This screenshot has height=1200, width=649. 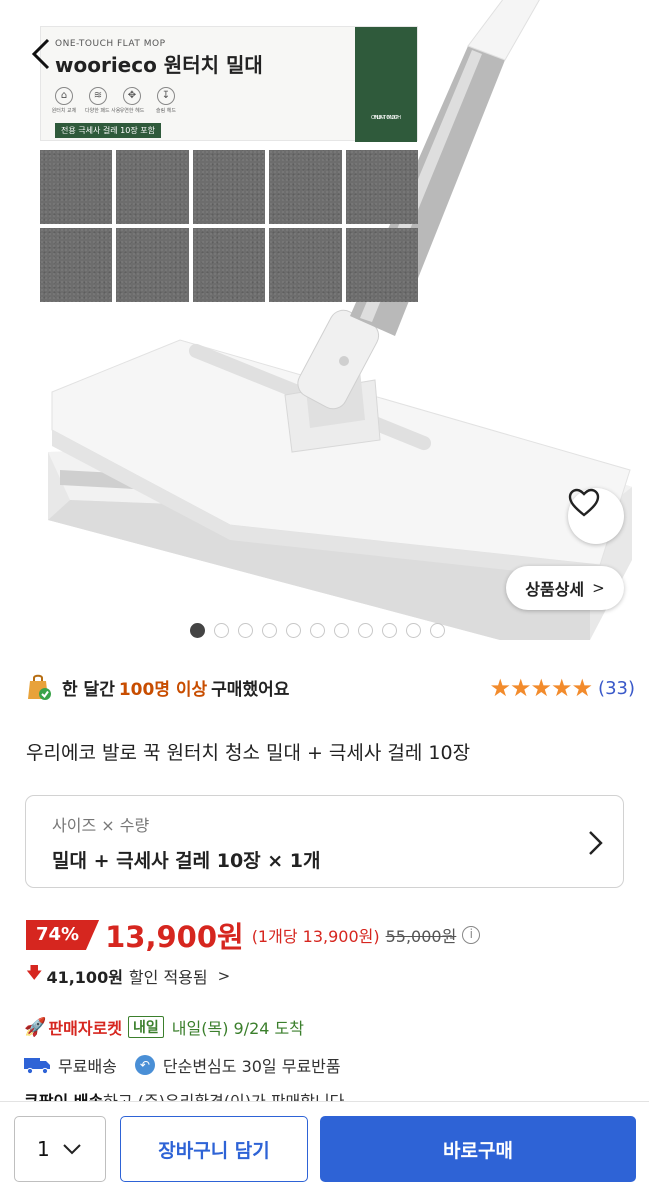 What do you see at coordinates (101, 825) in the screenshot?
I see `option-label: 사이즈 × 수량` at bounding box center [101, 825].